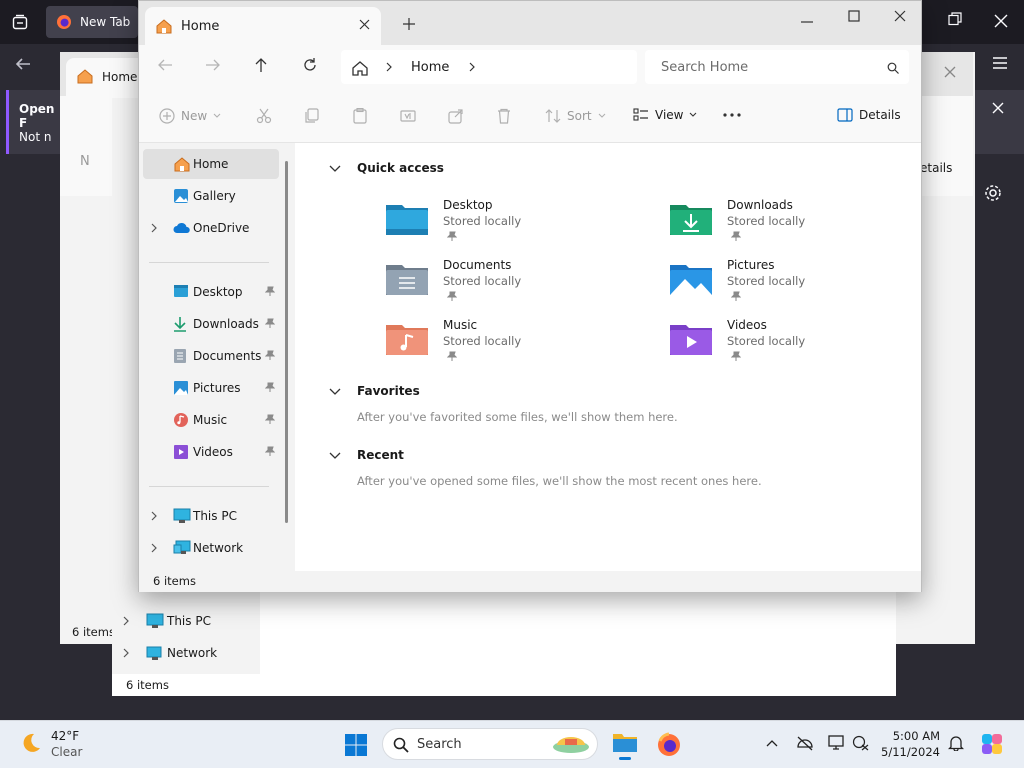  What do you see at coordinates (211, 356) in the screenshot?
I see `sidebar-item-documents: Documents` at bounding box center [211, 356].